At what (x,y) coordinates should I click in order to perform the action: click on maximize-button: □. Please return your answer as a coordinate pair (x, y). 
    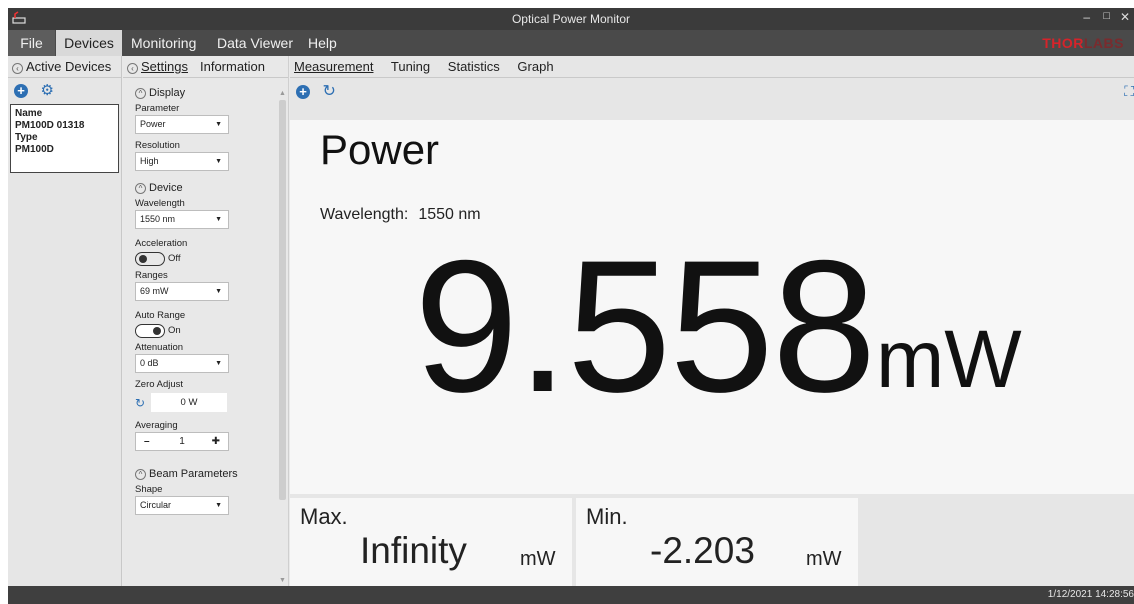
    Looking at the image, I should click on (1106, 16).